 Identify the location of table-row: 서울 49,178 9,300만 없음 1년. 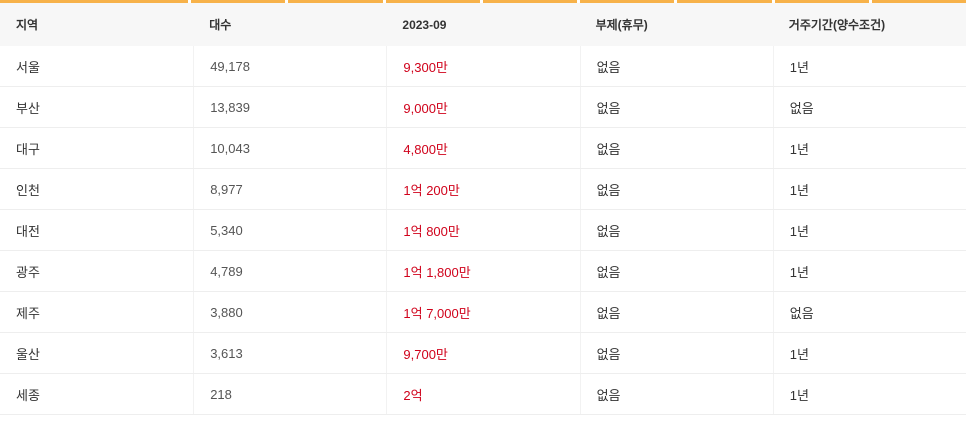
(483, 66).